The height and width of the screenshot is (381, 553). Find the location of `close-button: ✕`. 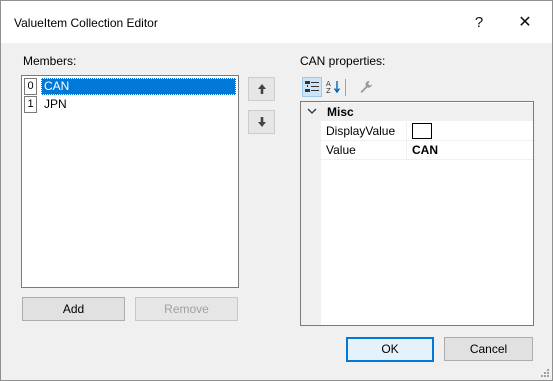

close-button: ✕ is located at coordinates (525, 23).